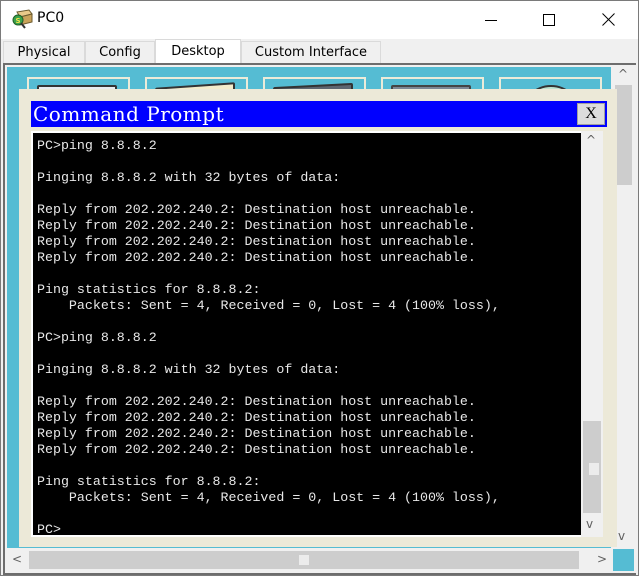 The width and height of the screenshot is (639, 576). Describe the element at coordinates (621, 536) in the screenshot. I see `scroll-down-arrow-icon: v` at that location.